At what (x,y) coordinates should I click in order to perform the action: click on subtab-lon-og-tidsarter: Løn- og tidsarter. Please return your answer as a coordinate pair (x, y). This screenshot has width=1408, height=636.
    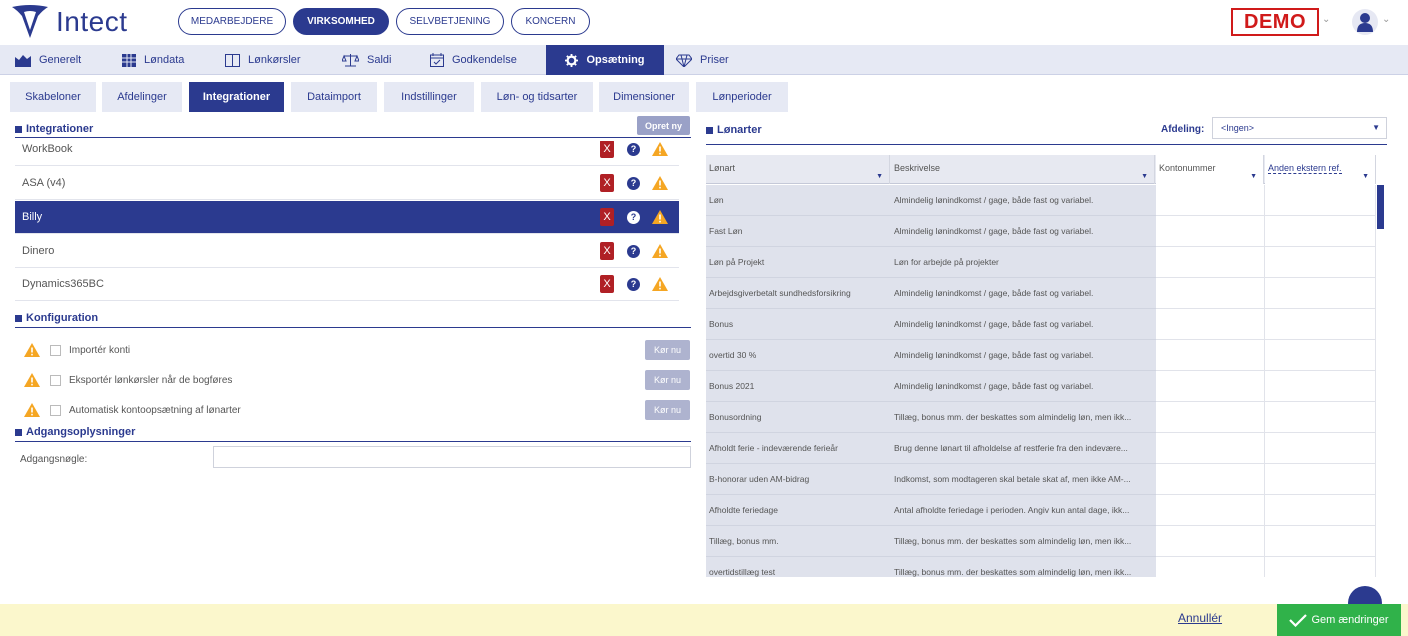
    Looking at the image, I should click on (537, 97).